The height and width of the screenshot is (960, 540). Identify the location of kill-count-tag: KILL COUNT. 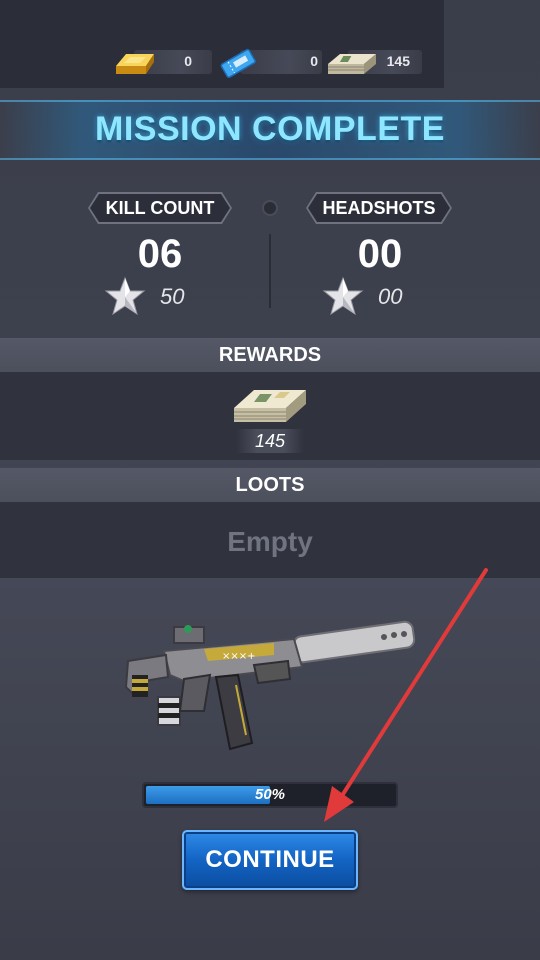
(160, 208).